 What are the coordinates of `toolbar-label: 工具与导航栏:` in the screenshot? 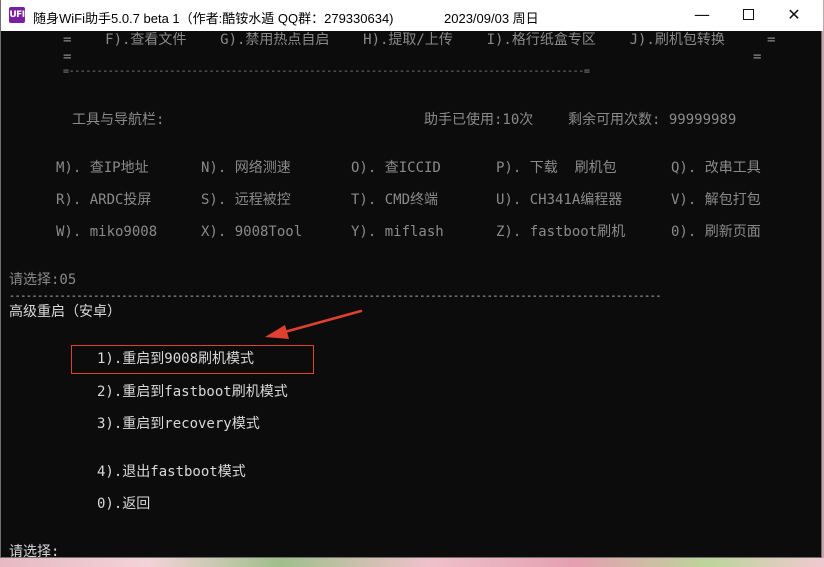 It's located at (118, 120).